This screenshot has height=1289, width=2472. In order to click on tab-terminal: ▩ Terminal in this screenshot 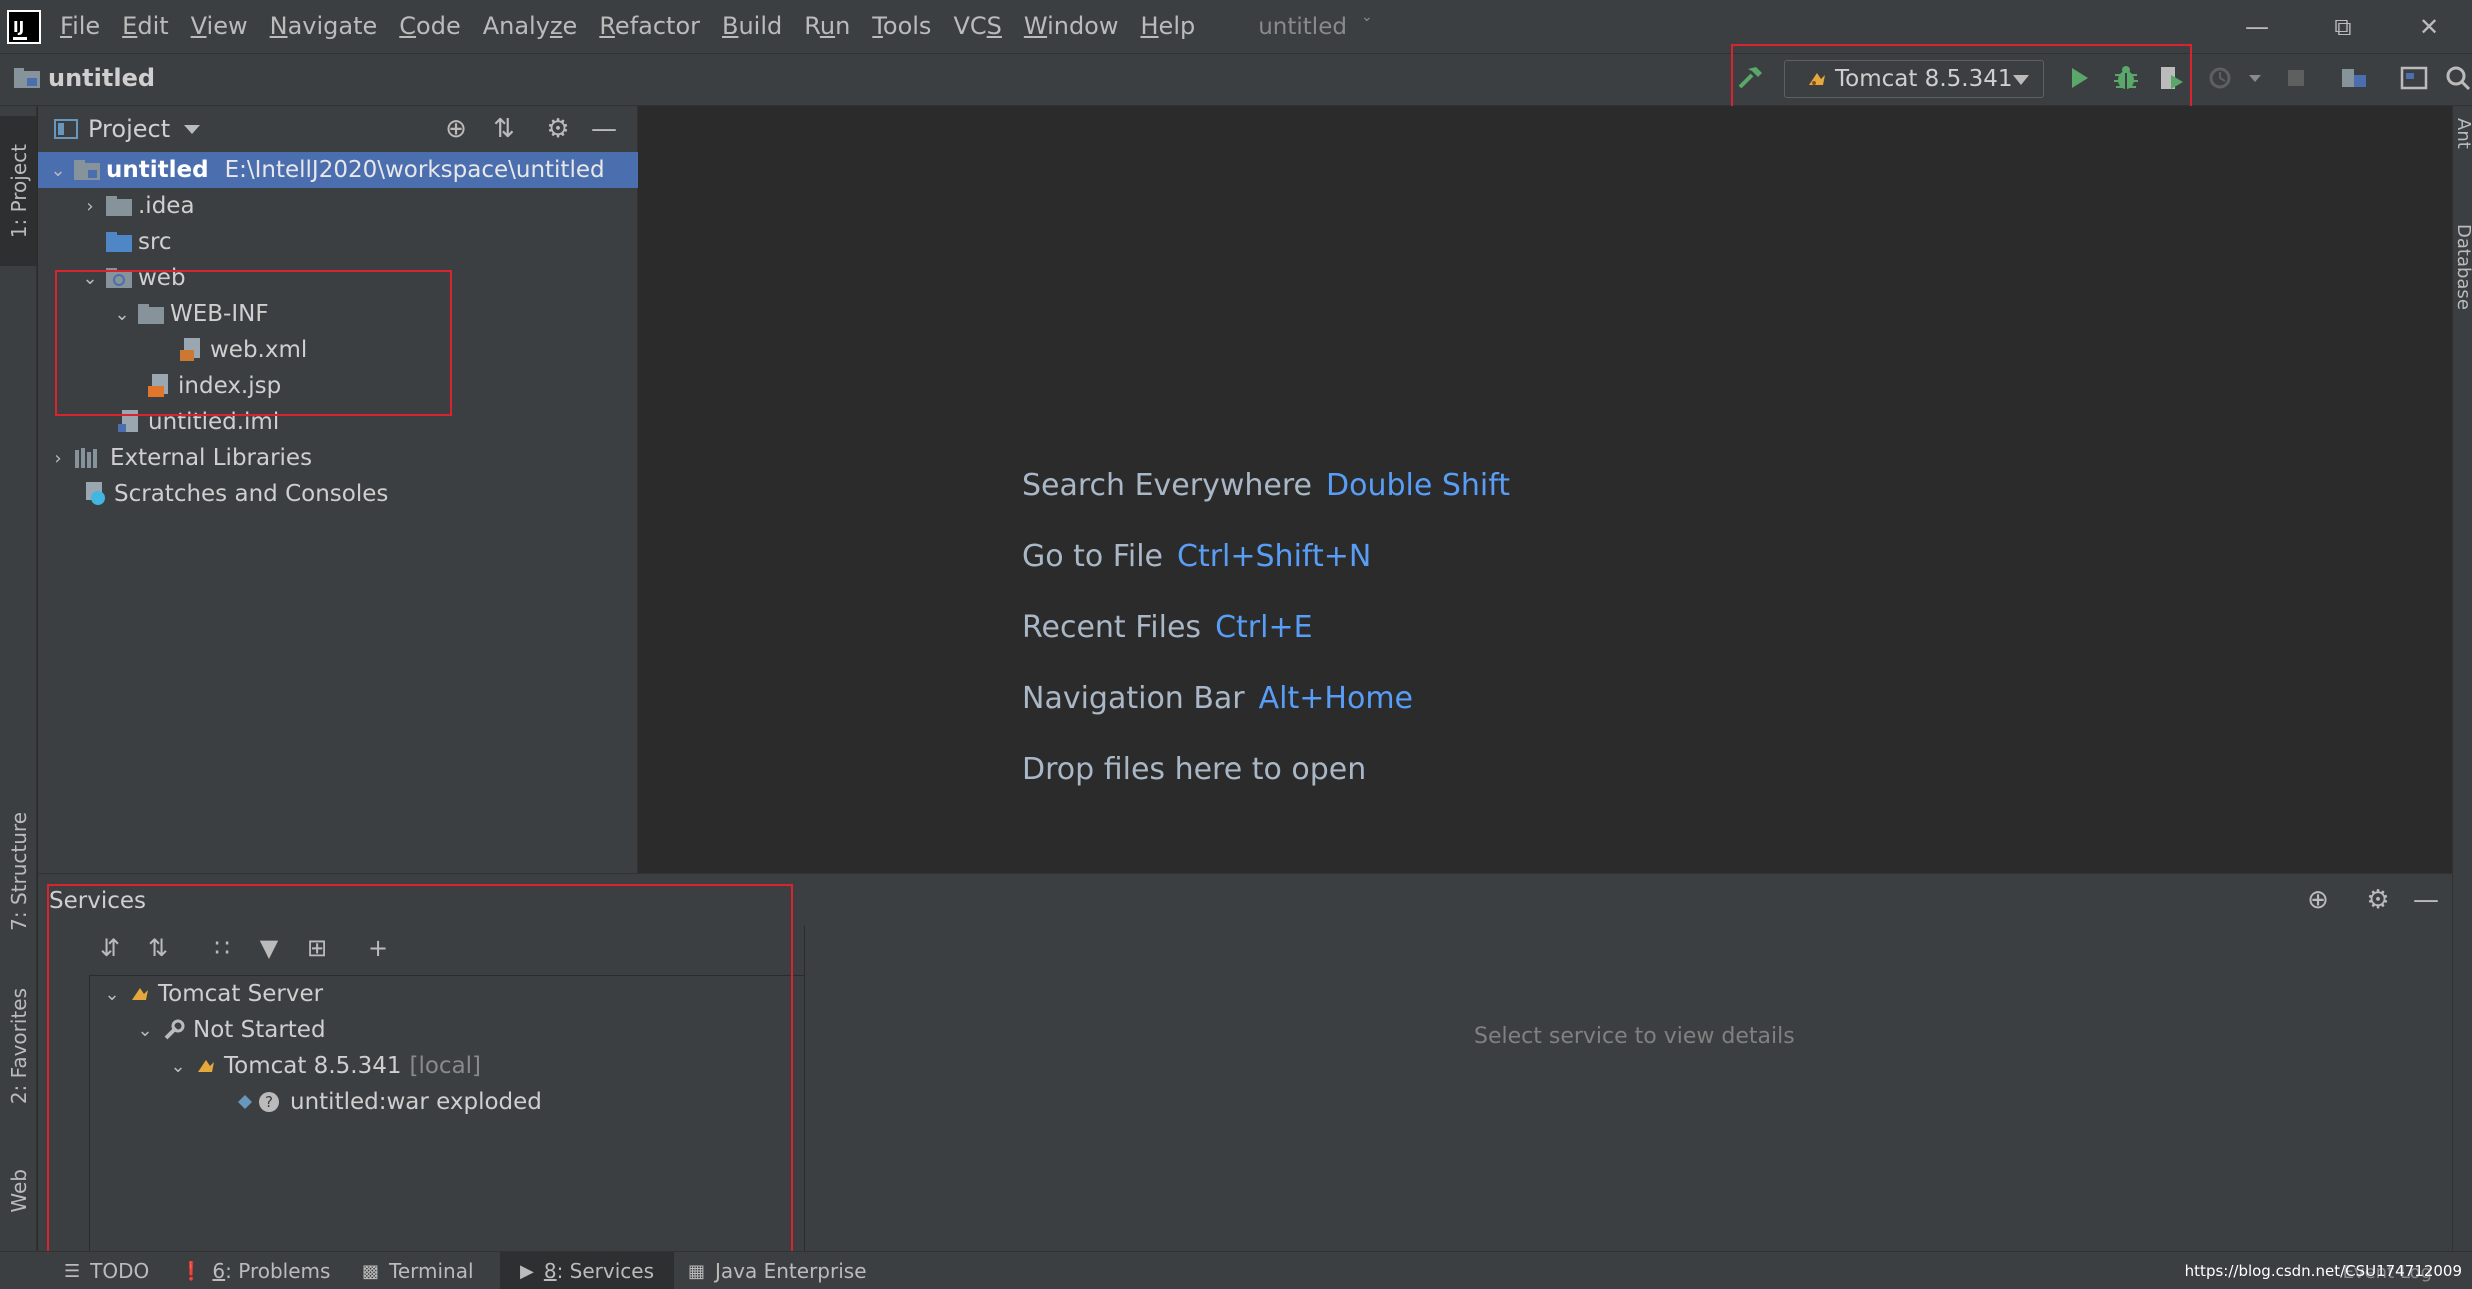, I will do `click(418, 1270)`.